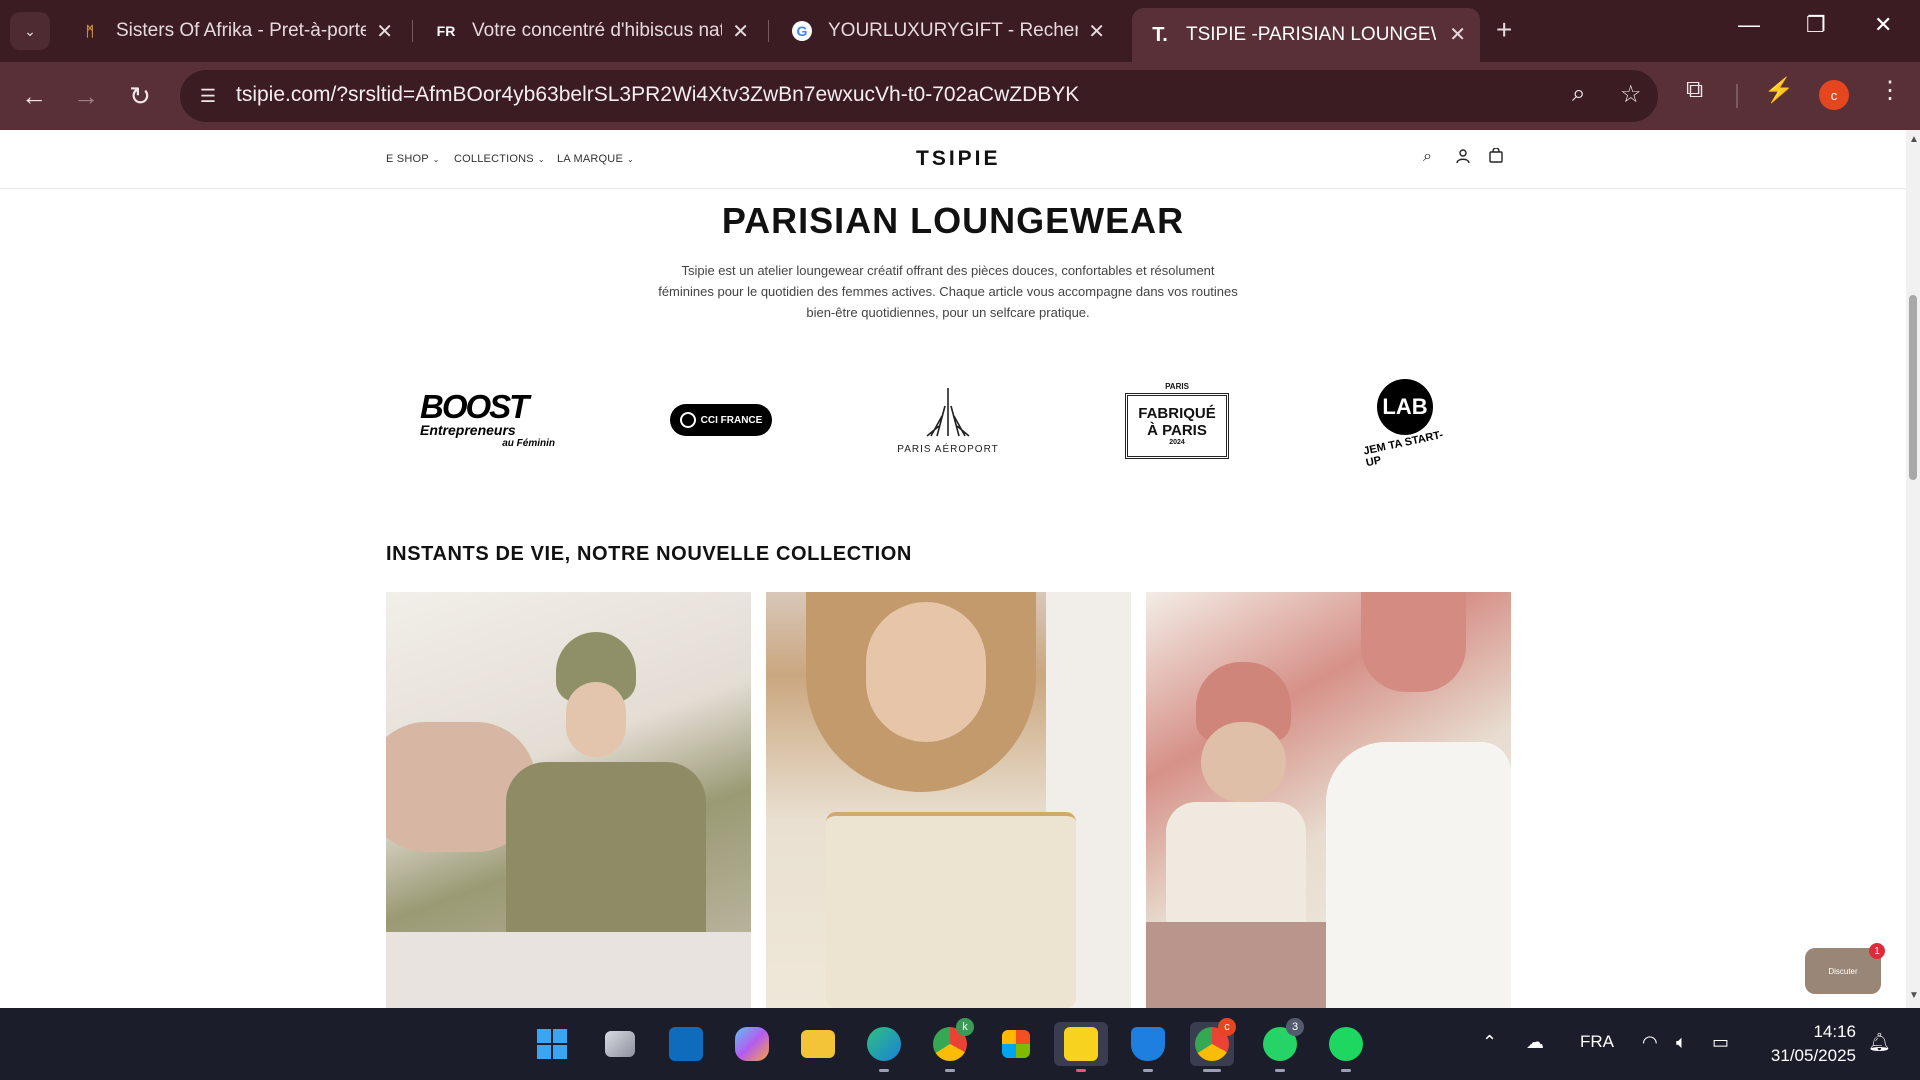 This screenshot has height=1080, width=1920. I want to click on page-scrollbar: ▲ ▼, so click(1913, 569).